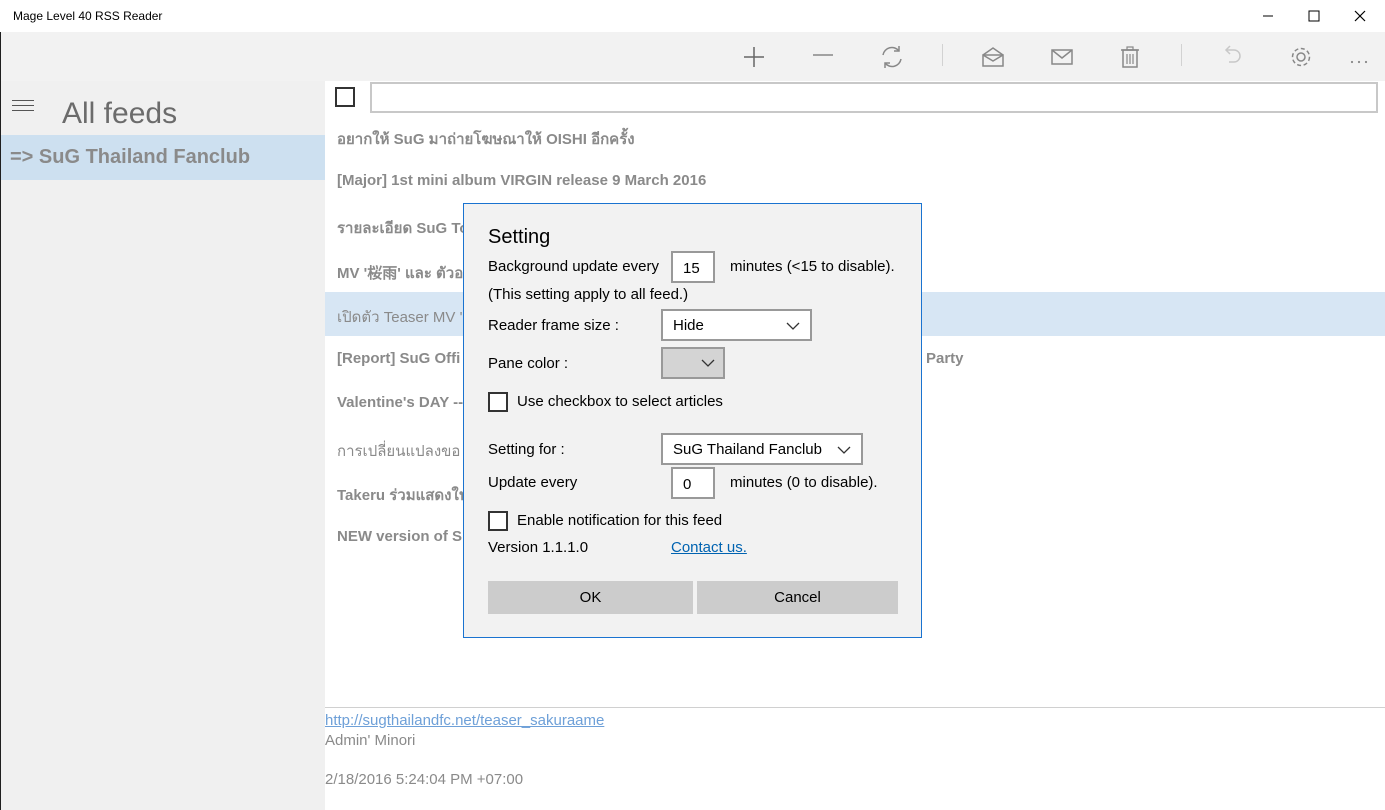 The width and height of the screenshot is (1385, 810). I want to click on settings-button, so click(1301, 57).